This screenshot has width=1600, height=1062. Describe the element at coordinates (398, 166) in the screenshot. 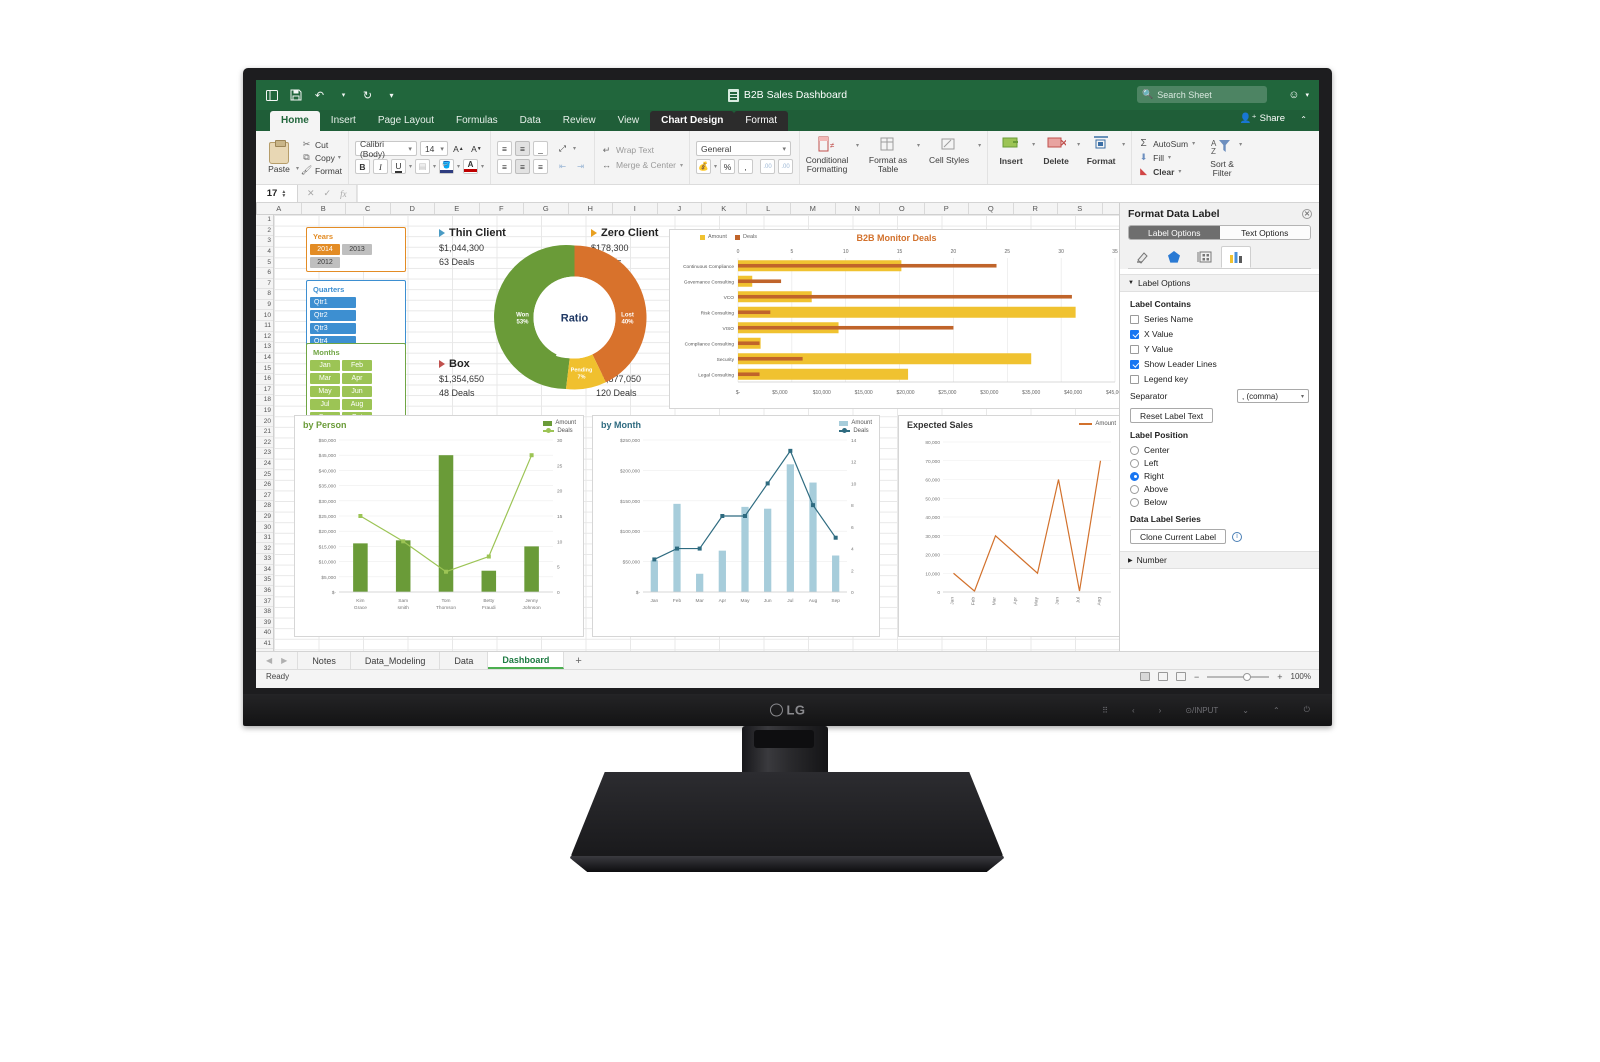

I see `underline-button: U` at that location.